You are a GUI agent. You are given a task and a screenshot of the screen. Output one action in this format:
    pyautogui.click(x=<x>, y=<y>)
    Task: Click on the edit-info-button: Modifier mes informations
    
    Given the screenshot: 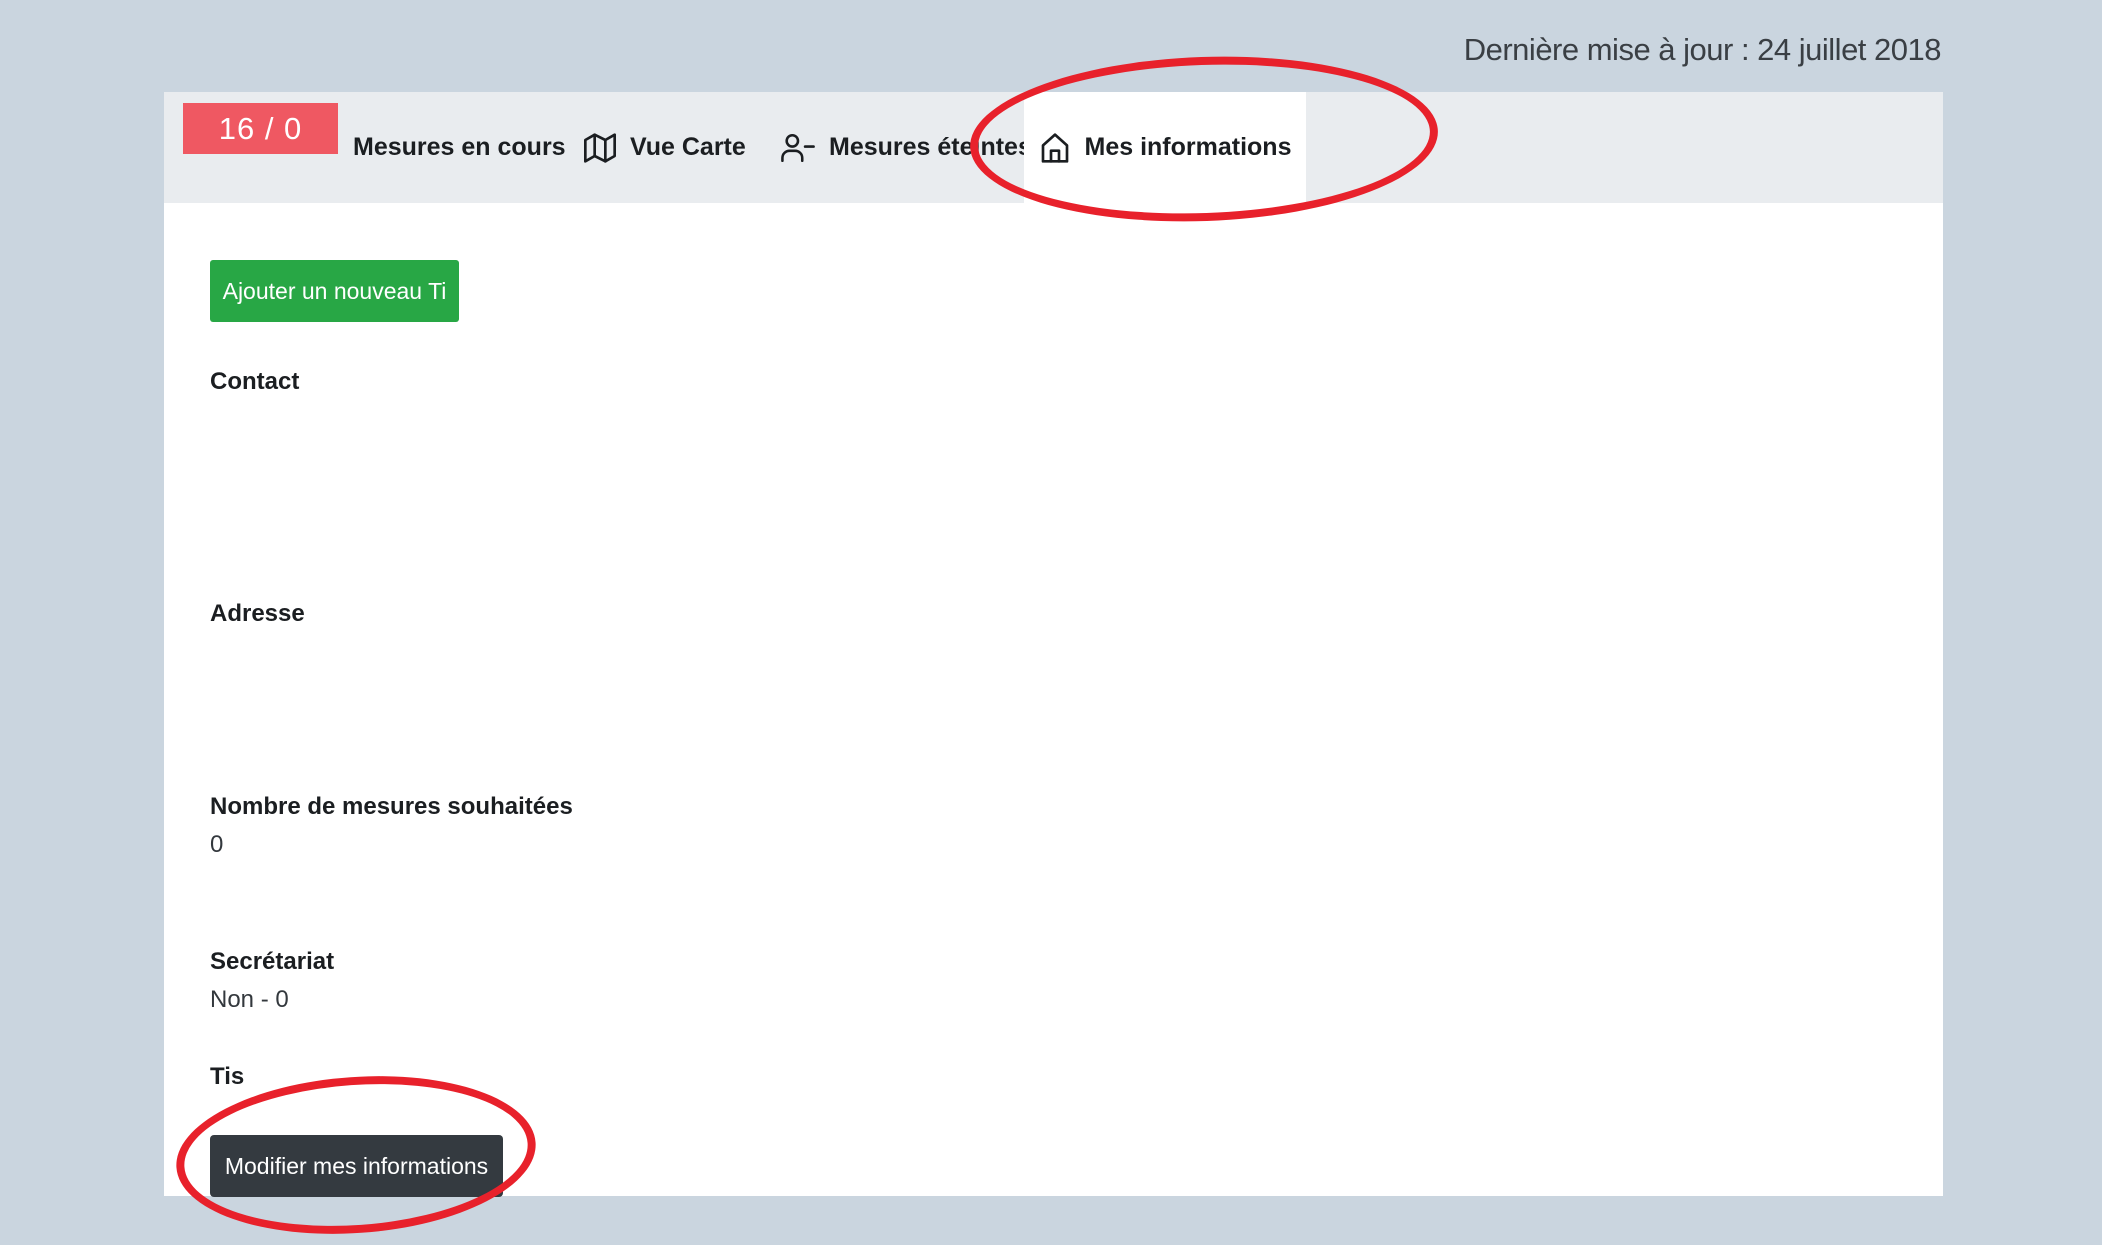 What is the action you would take?
    pyautogui.click(x=356, y=1166)
    